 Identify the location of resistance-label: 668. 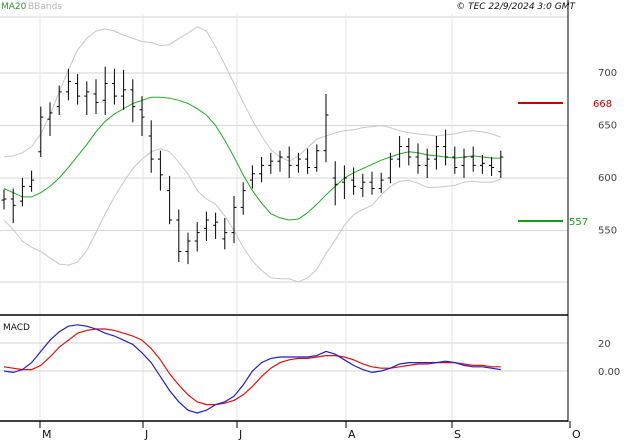
(602, 104).